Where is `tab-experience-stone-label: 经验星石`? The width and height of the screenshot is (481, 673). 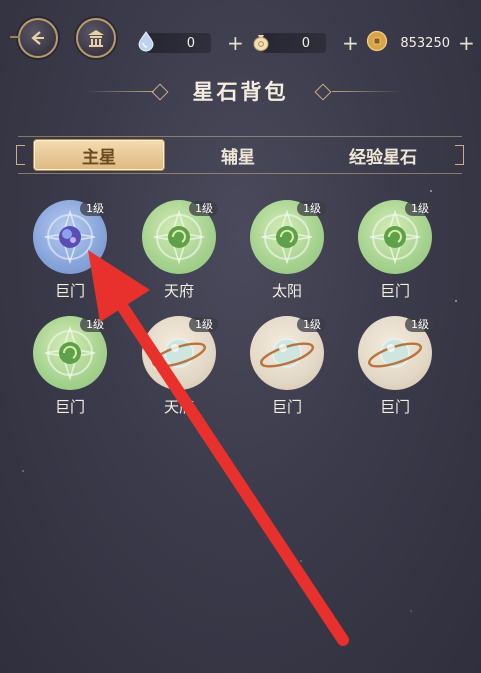 tab-experience-stone-label: 经验星石 is located at coordinates (383, 157).